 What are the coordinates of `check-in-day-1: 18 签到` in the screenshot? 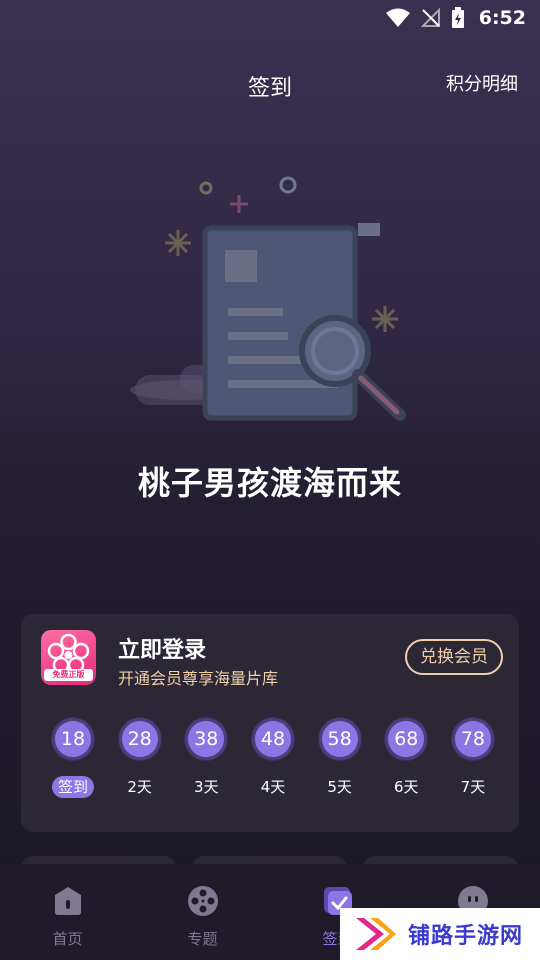 It's located at (73, 758).